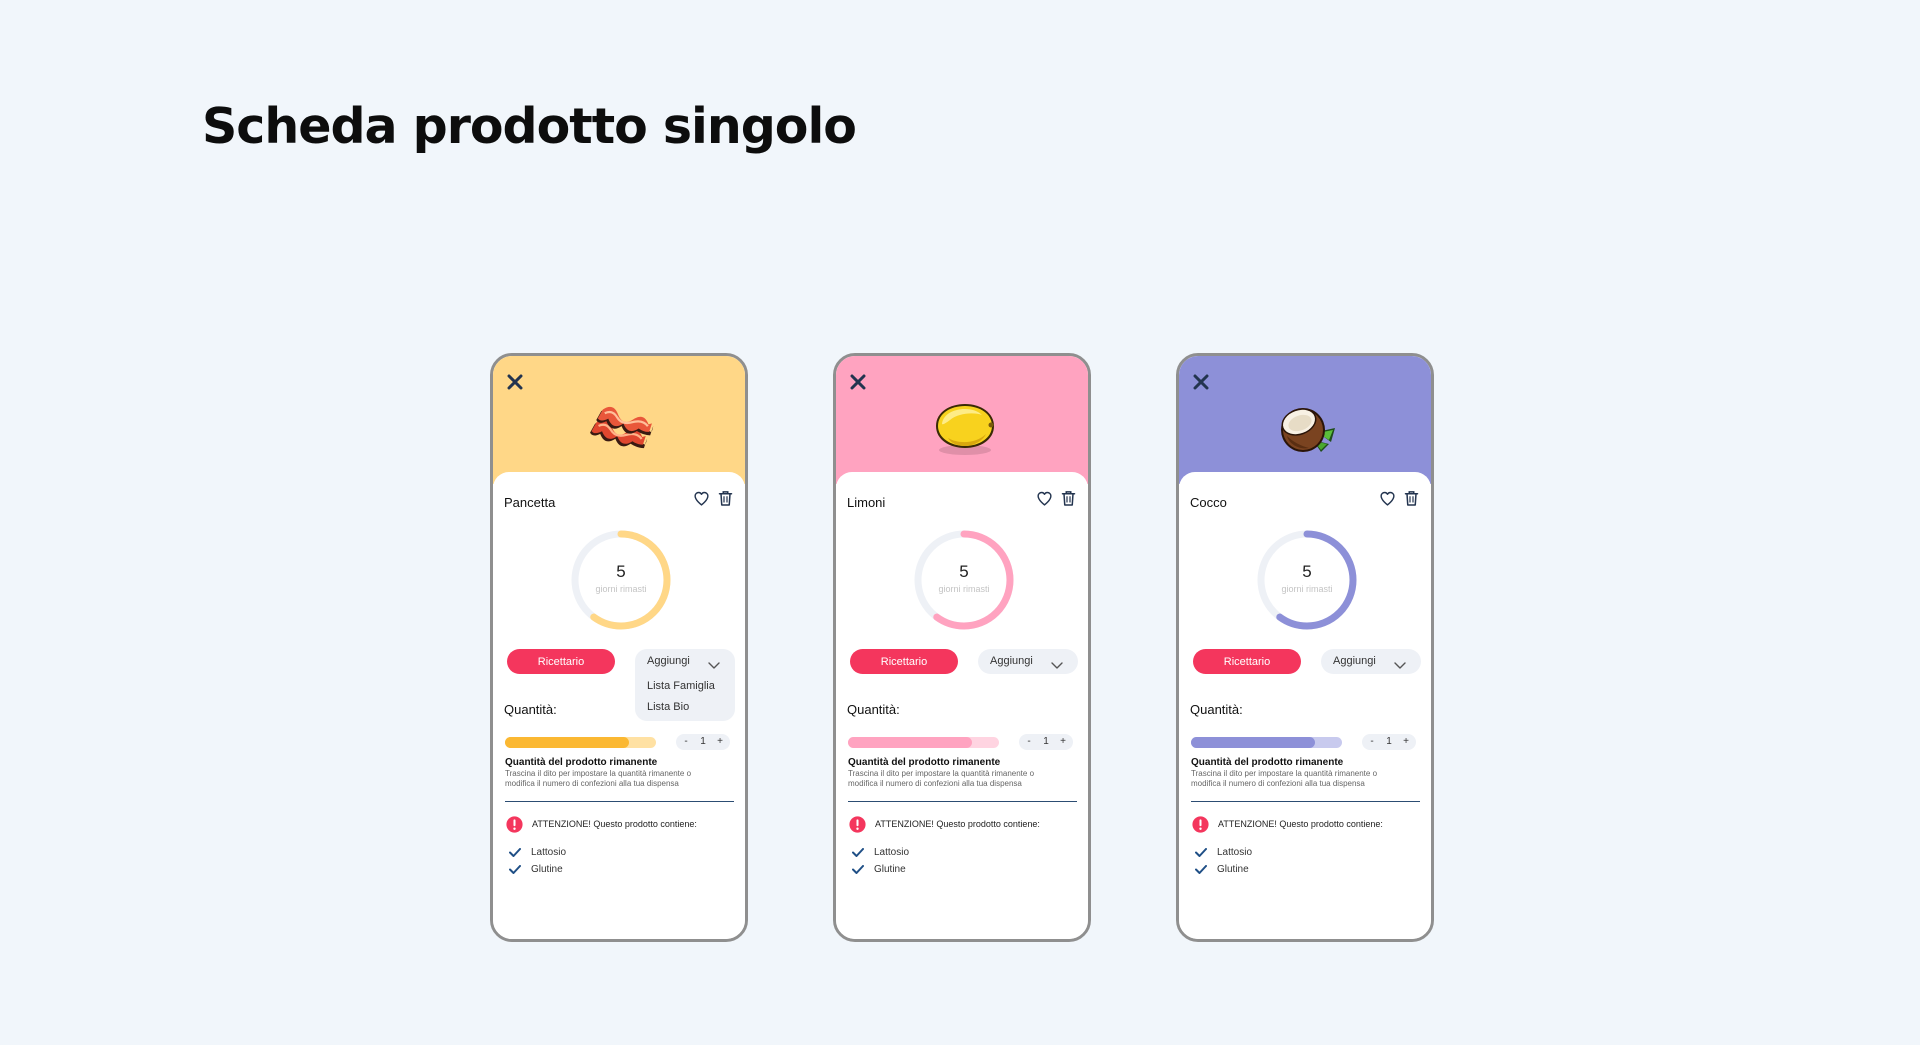 The height and width of the screenshot is (1045, 1920). What do you see at coordinates (529, 126) in the screenshot?
I see `page-title: Scheda prodotto singolo` at bounding box center [529, 126].